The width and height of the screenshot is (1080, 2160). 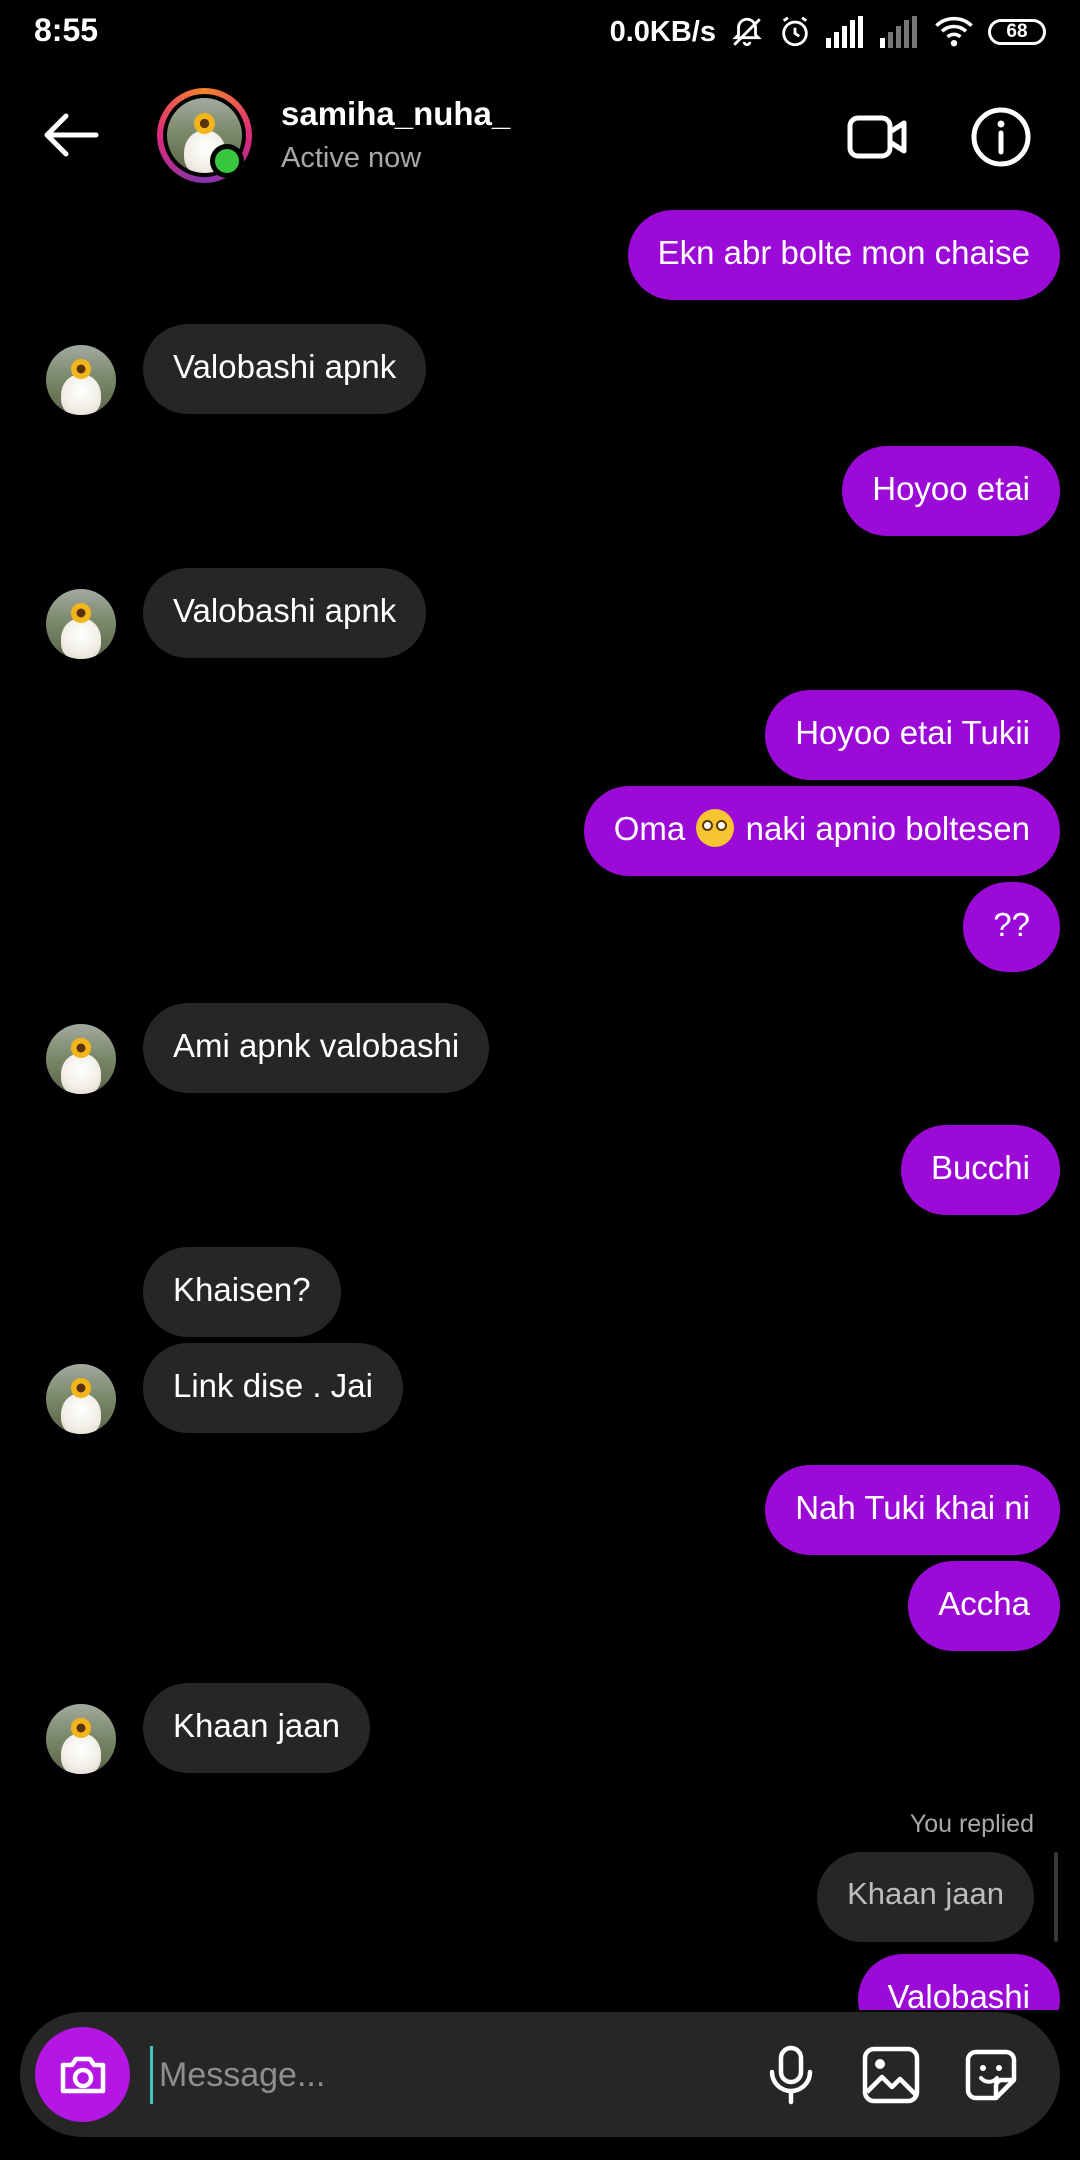 I want to click on gallery-icon, so click(x=891, y=2075).